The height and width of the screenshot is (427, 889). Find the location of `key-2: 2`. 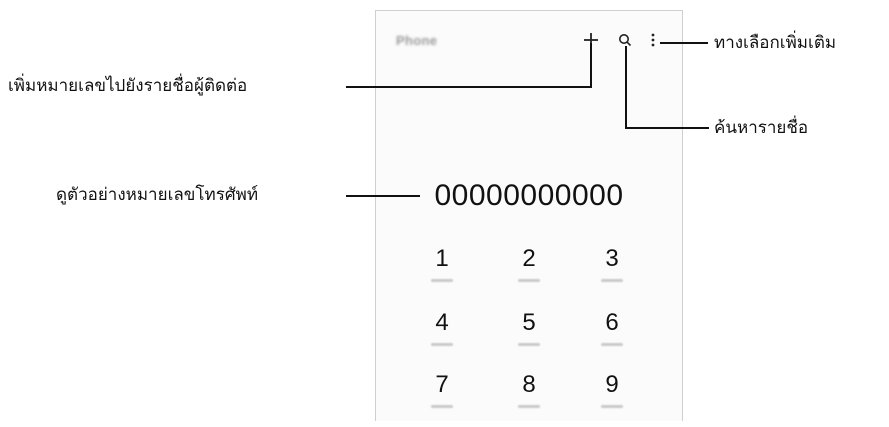

key-2: 2 is located at coordinates (529, 273).